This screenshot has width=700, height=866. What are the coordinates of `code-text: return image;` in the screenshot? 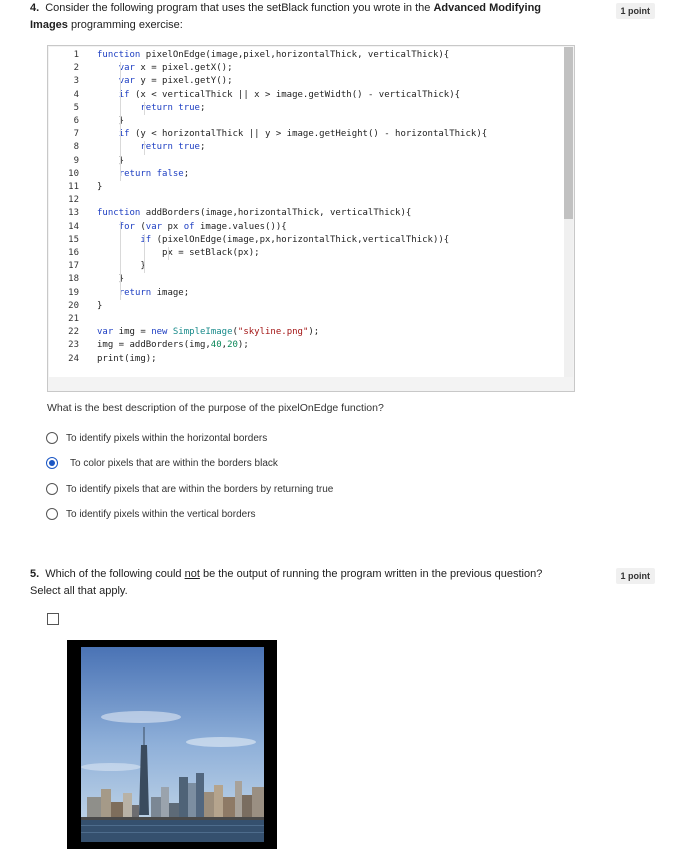 It's located at (154, 292).